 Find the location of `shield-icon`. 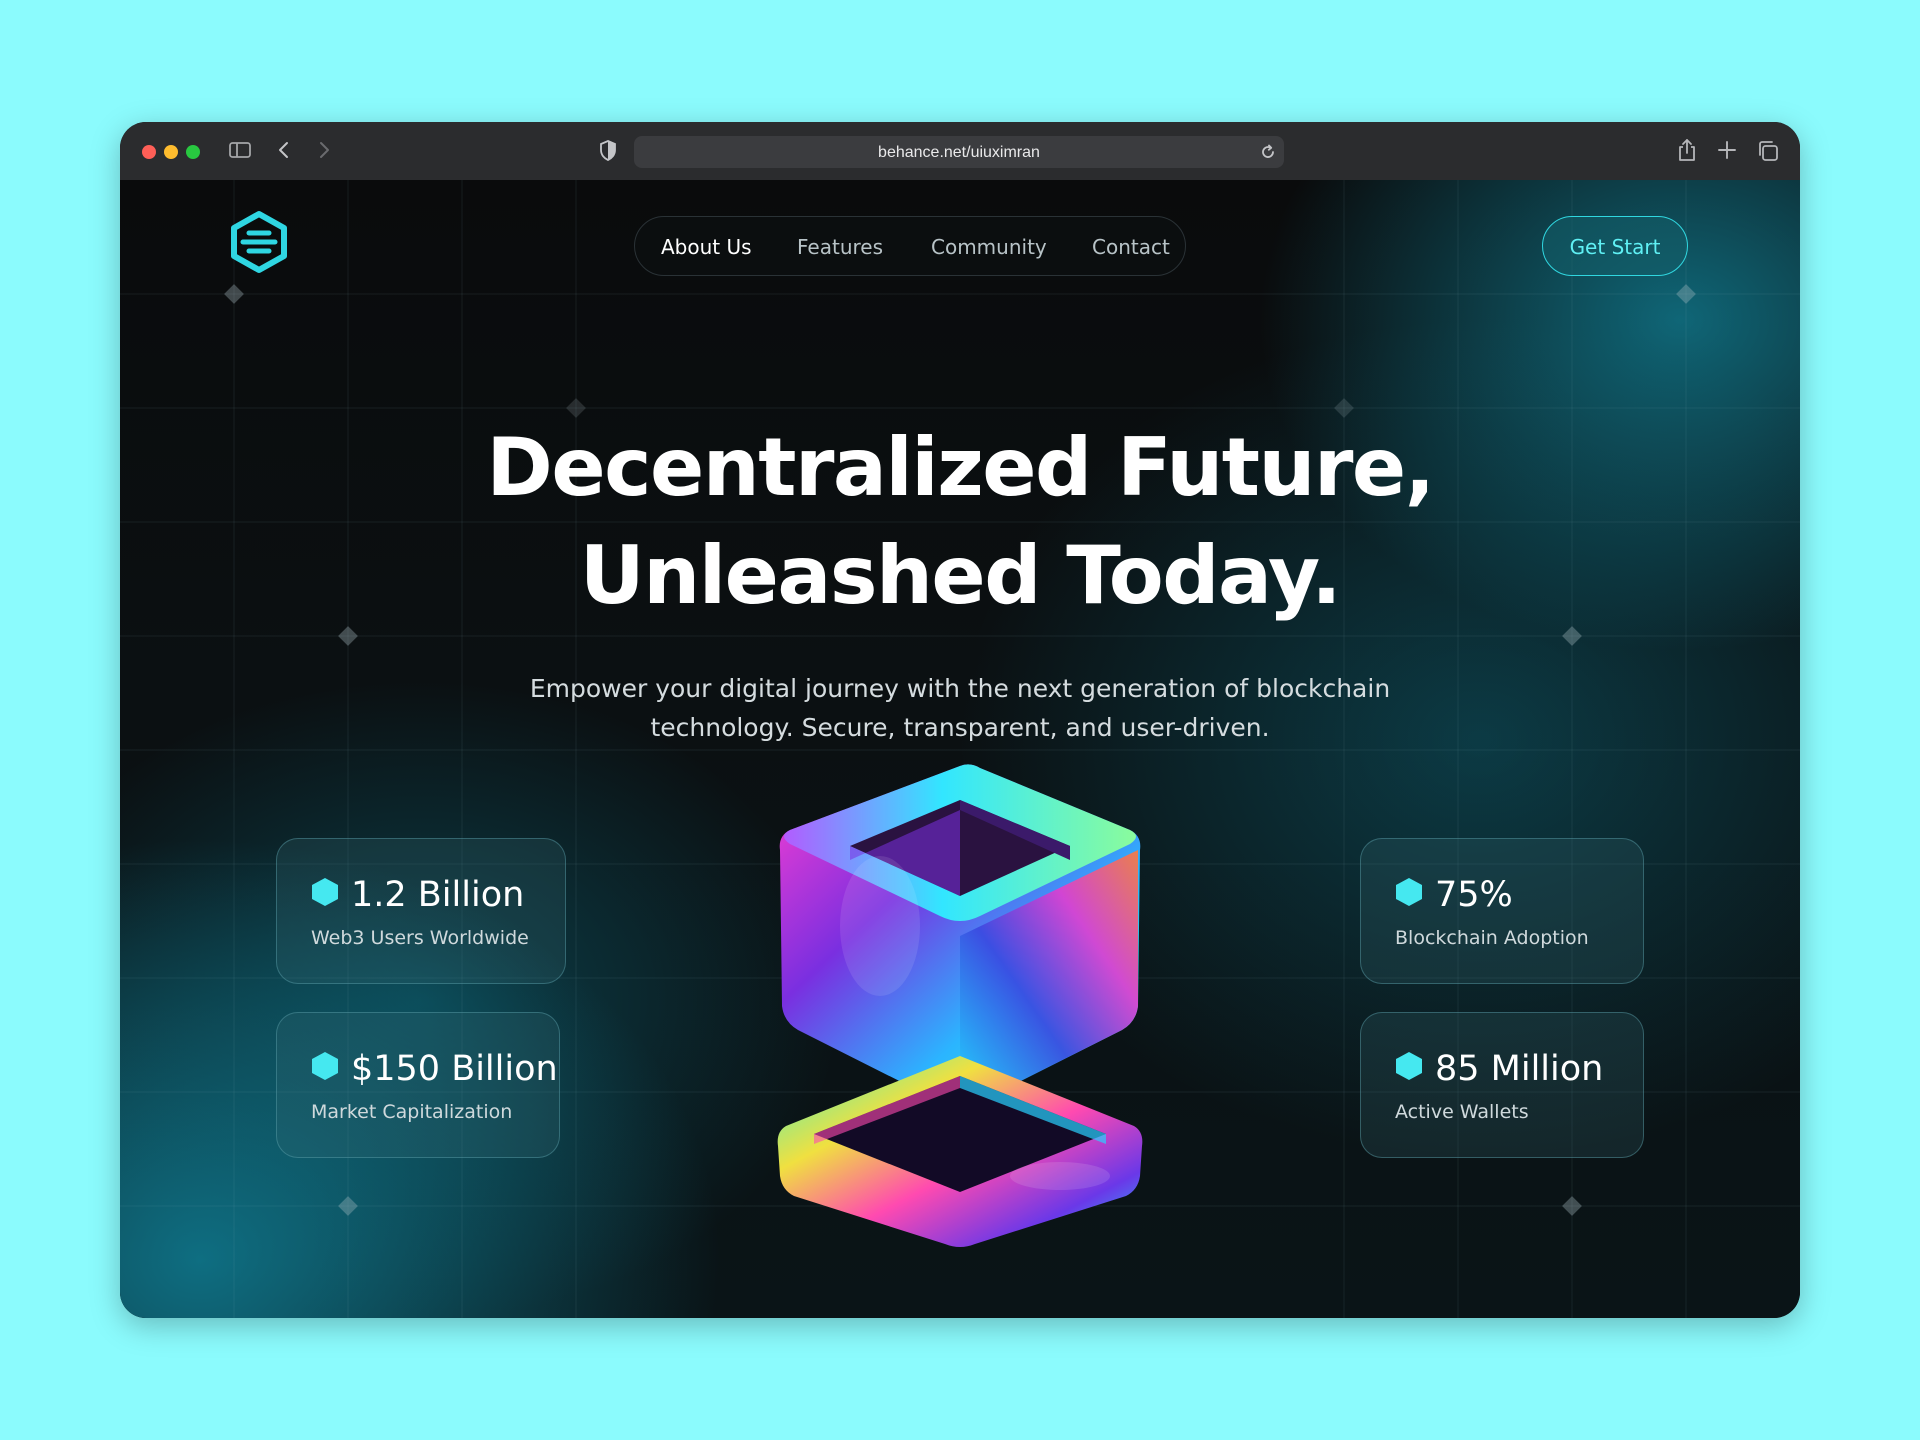

shield-icon is located at coordinates (608, 150).